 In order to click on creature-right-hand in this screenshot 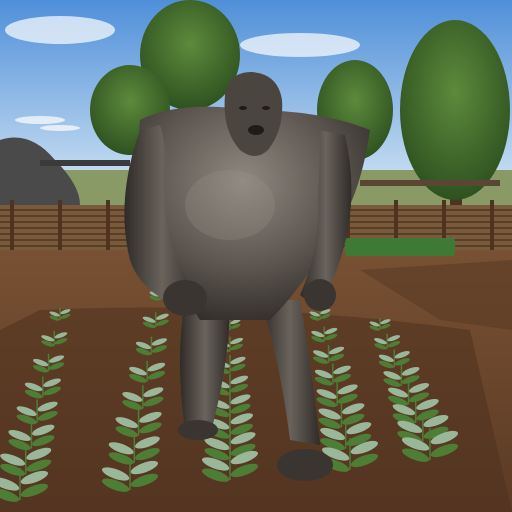, I will do `click(320, 295)`.